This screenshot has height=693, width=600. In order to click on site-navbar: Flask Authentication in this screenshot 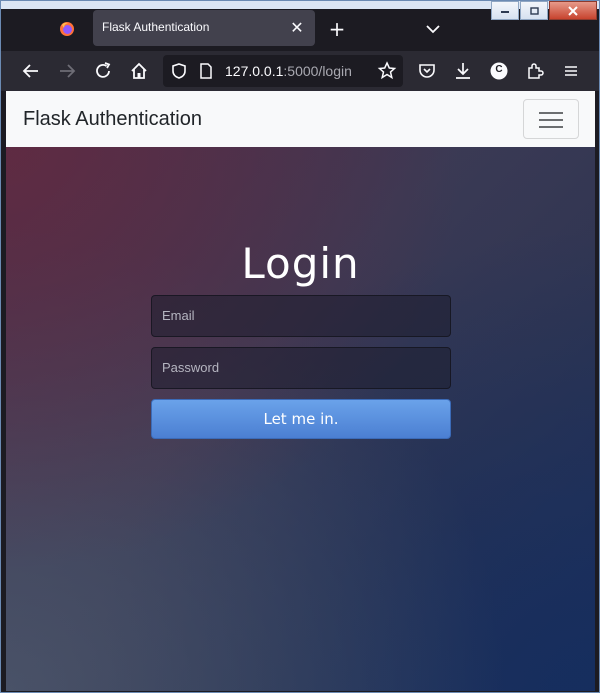, I will do `click(300, 119)`.